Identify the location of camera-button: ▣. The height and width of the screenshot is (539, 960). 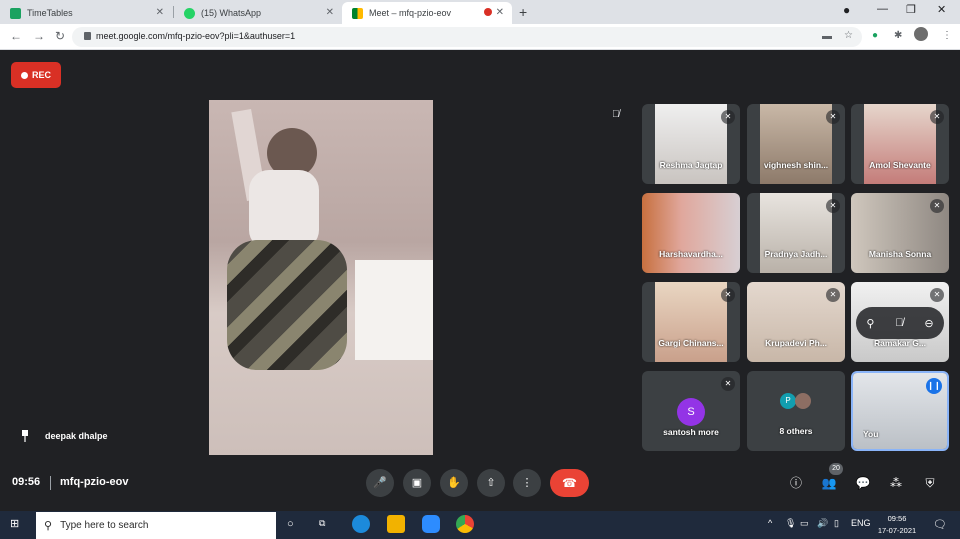
(417, 483).